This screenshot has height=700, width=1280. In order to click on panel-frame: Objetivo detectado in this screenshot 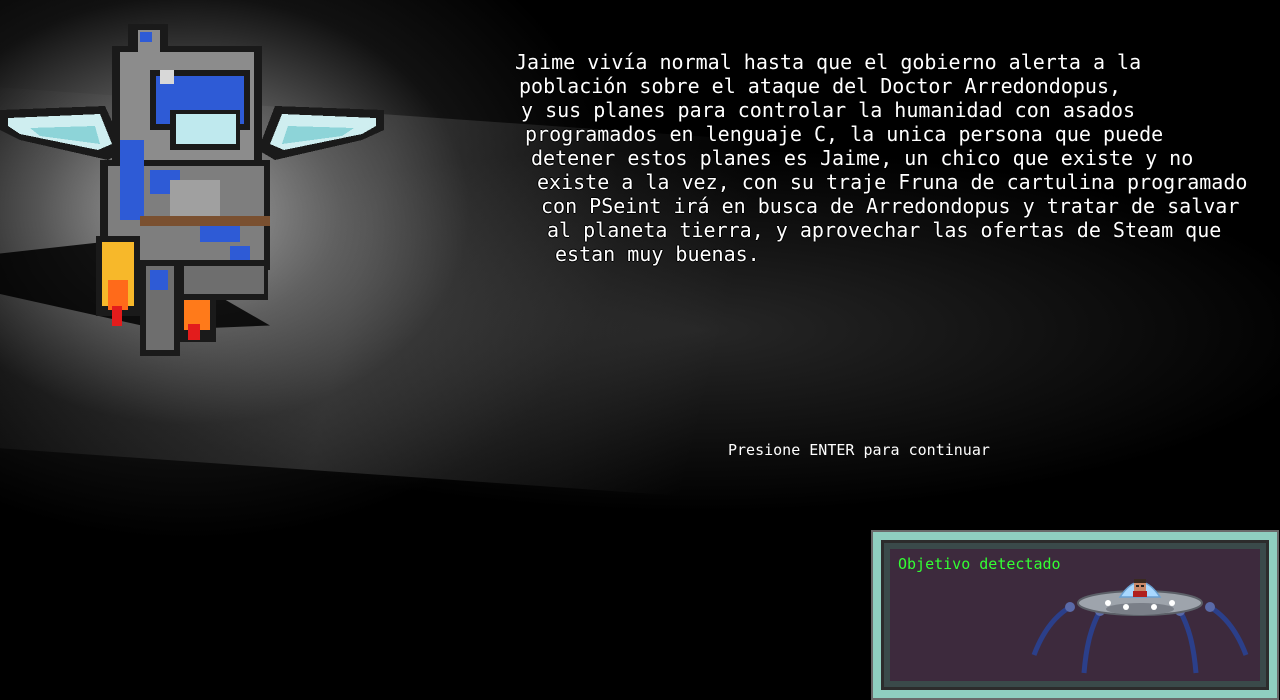, I will do `click(1075, 615)`.